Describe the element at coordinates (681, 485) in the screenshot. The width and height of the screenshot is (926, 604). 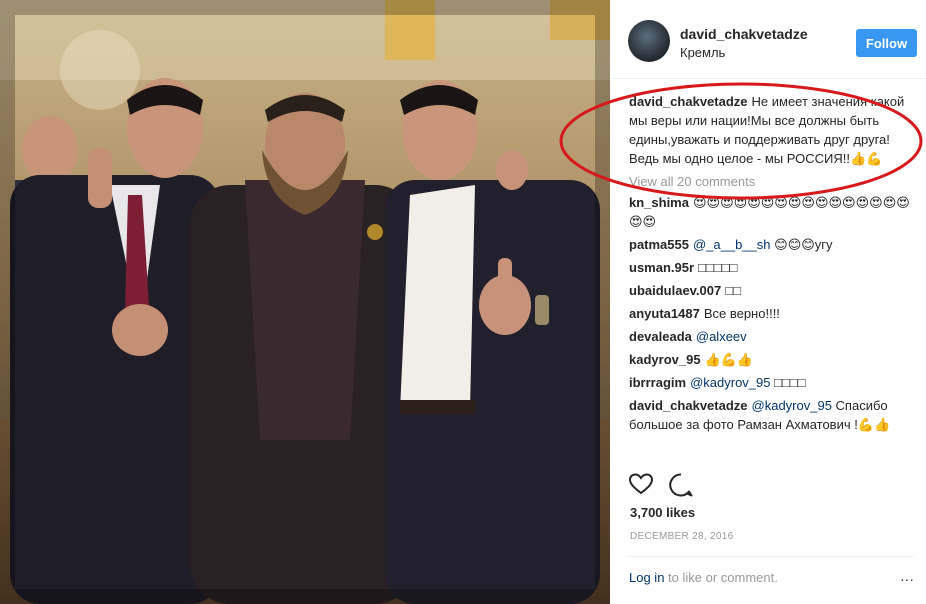
I see `comment-icon` at that location.